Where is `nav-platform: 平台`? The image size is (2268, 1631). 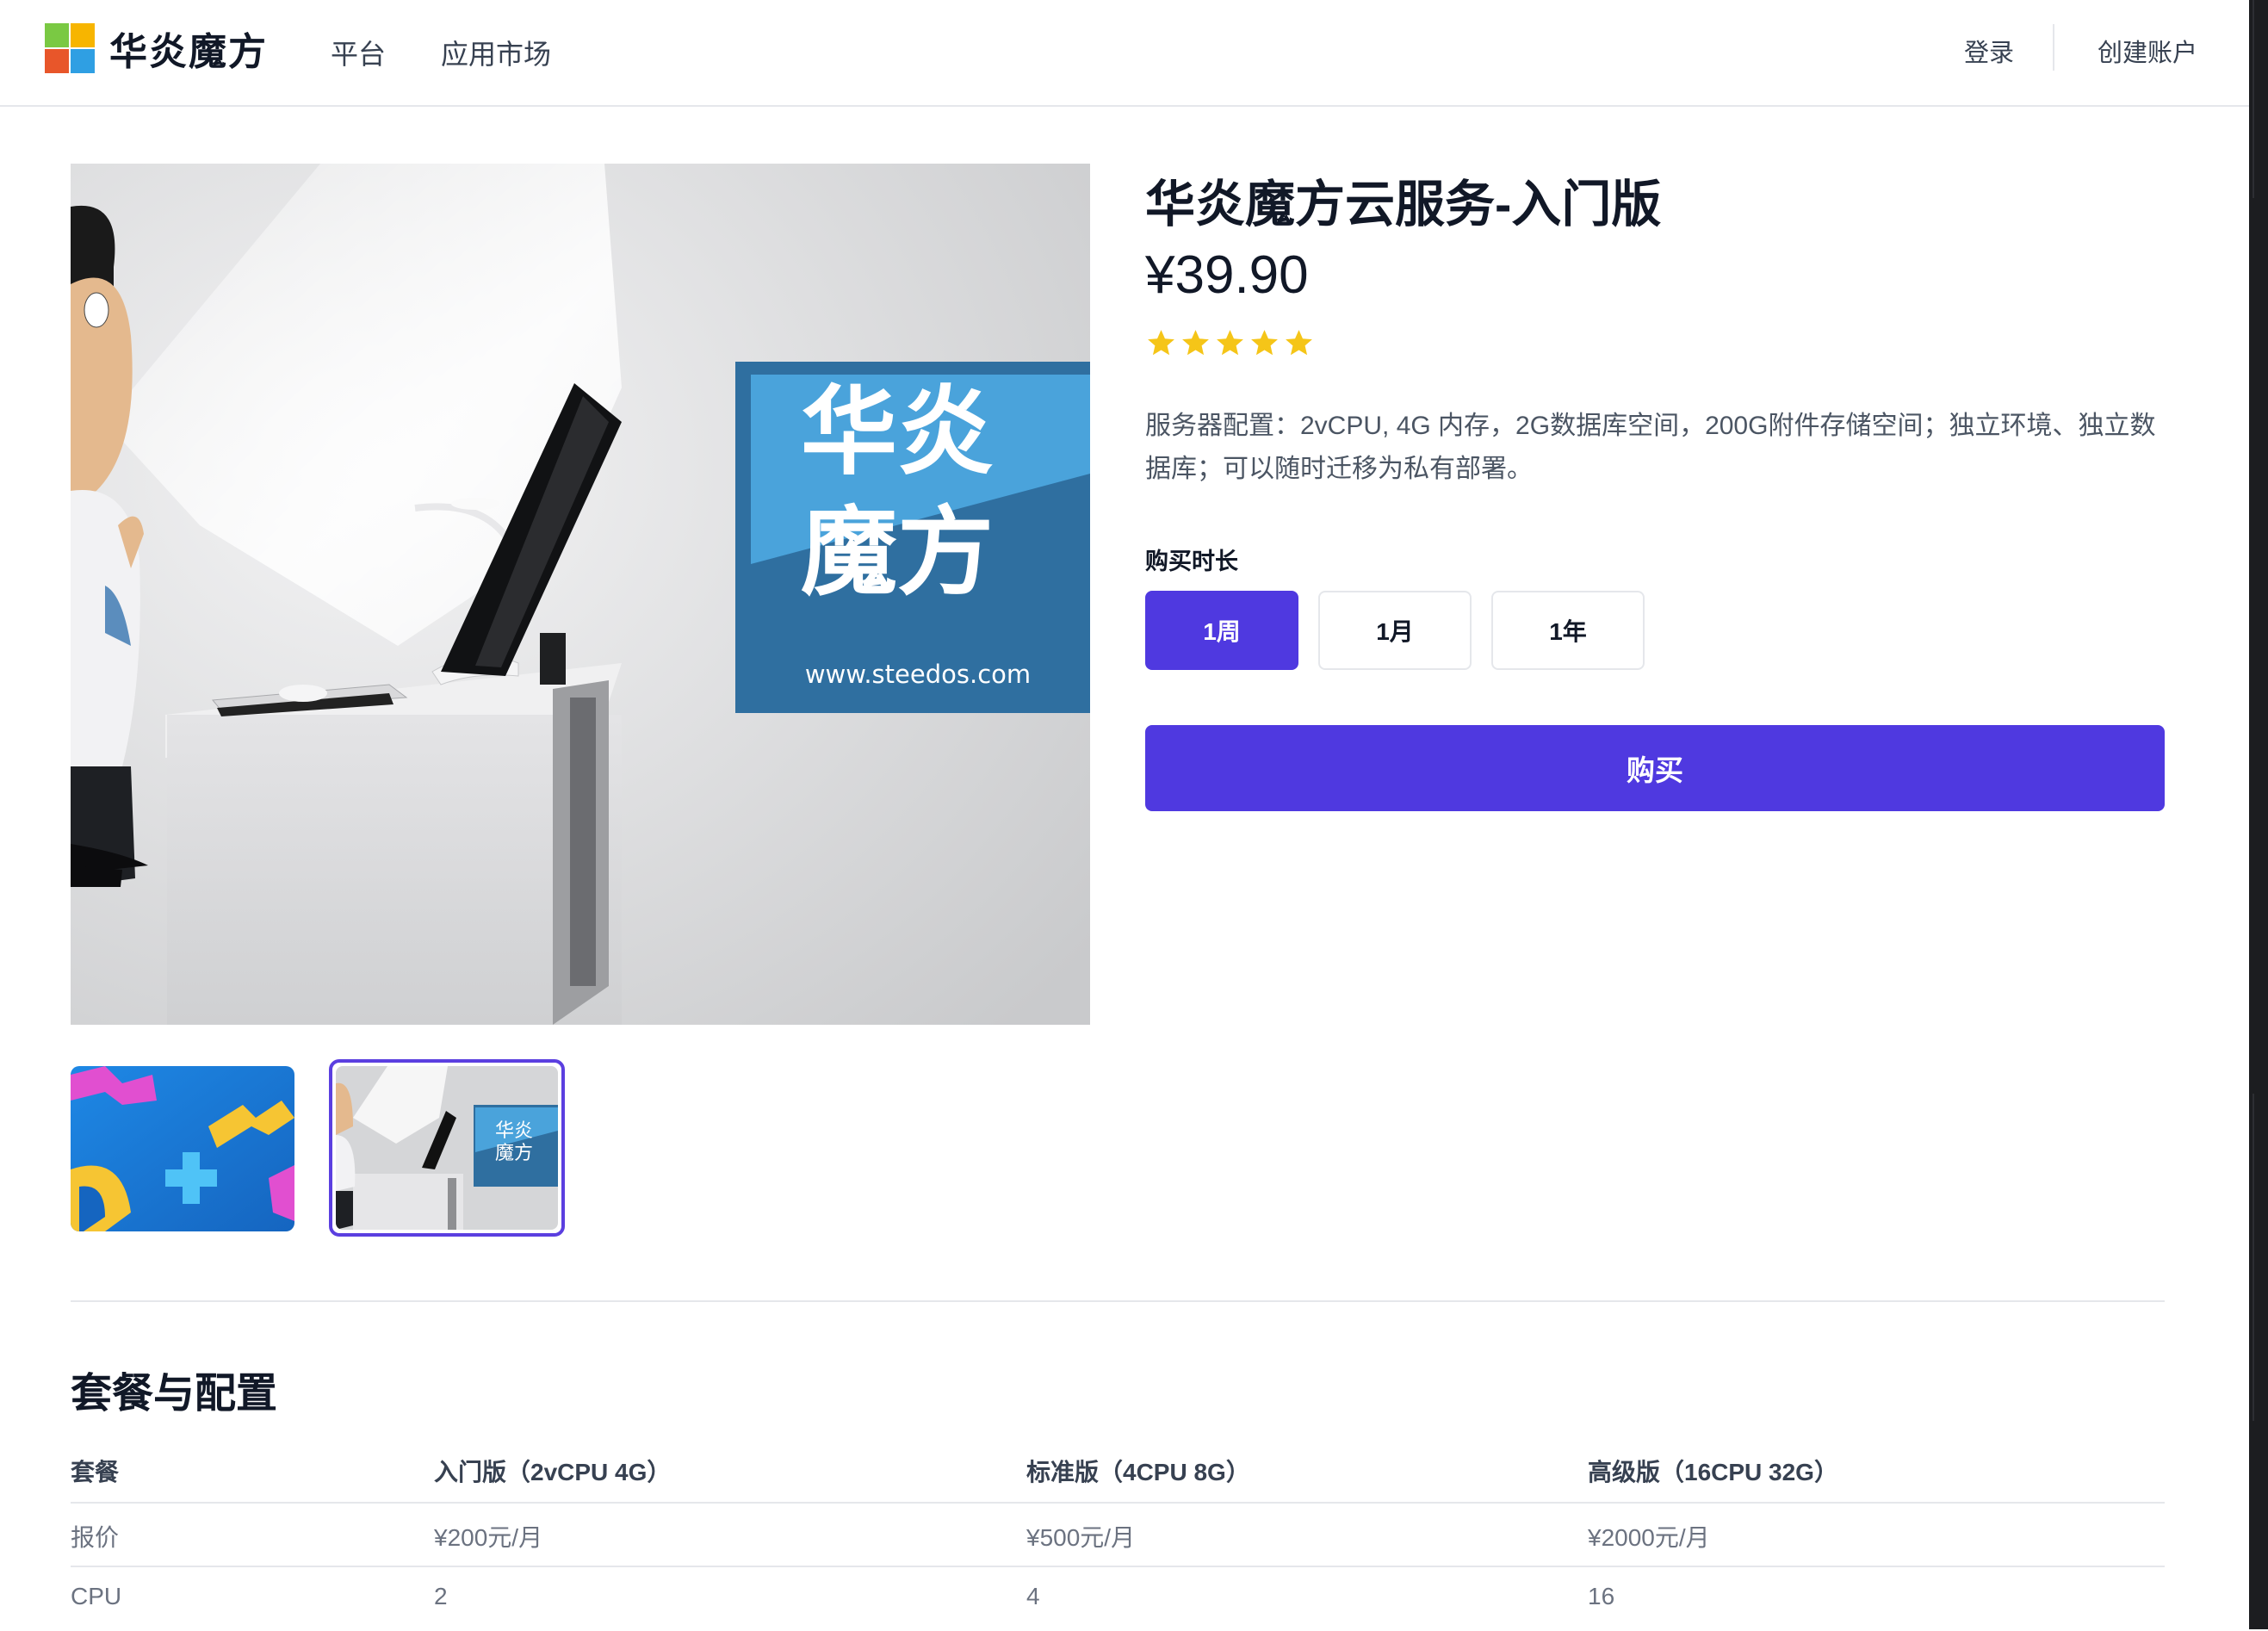
nav-platform: 平台 is located at coordinates (359, 52).